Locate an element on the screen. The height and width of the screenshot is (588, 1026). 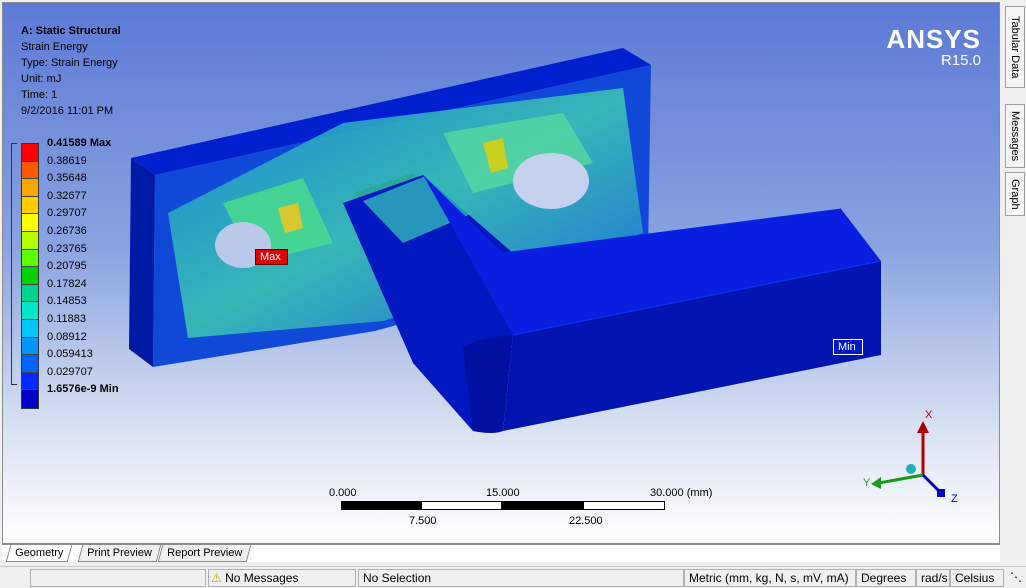
legend-label: 0.20795 is located at coordinates (67, 266).